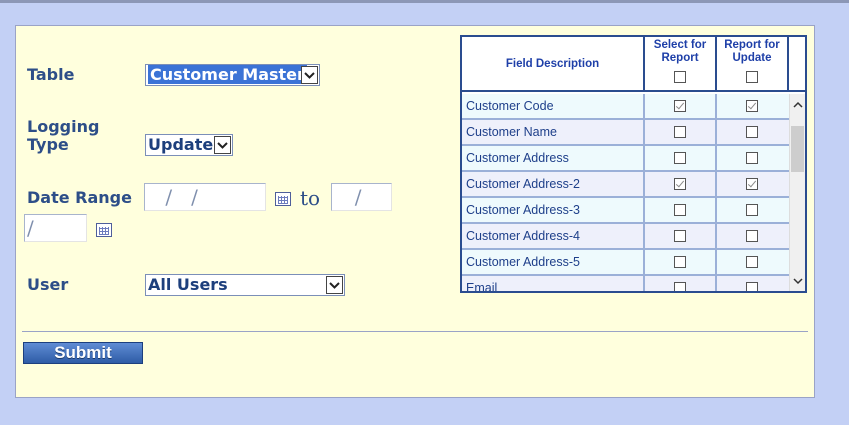 The image size is (849, 425). I want to click on table-row: Customer Address-3, so click(625, 211).